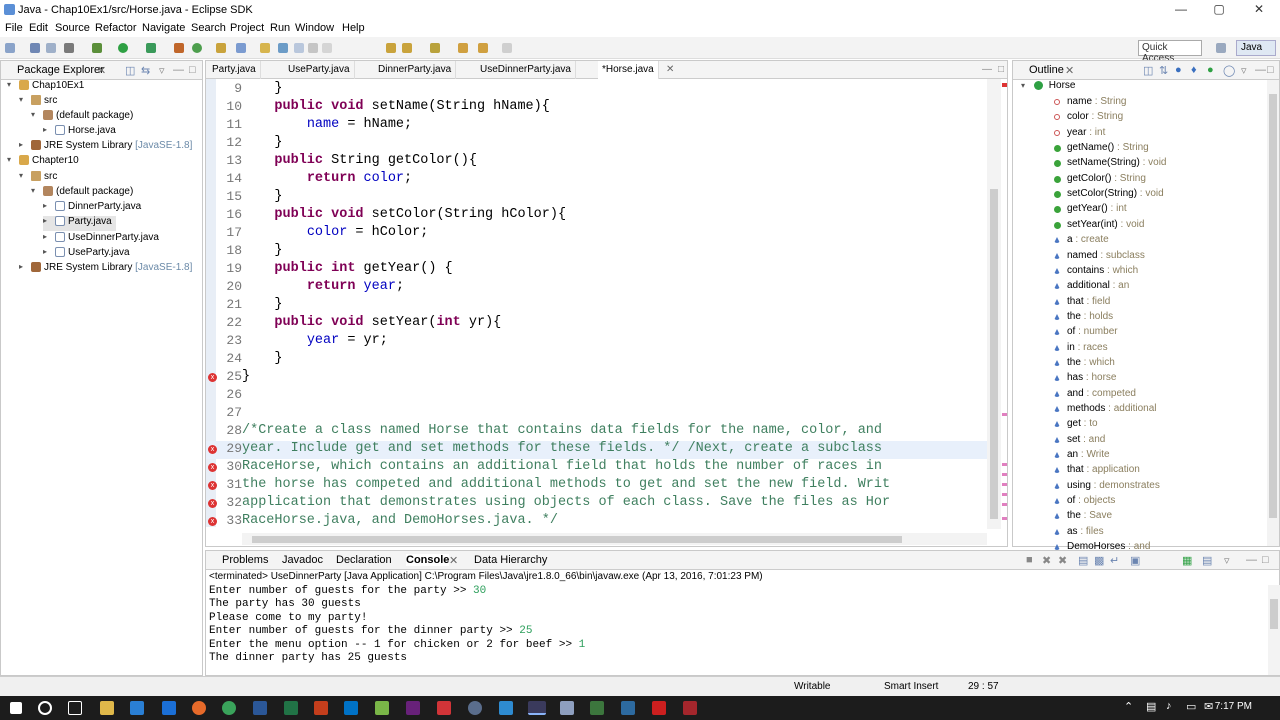 The image size is (1280, 720). Describe the element at coordinates (1096, 272) in the screenshot. I see `outline-member: contains : which` at that location.